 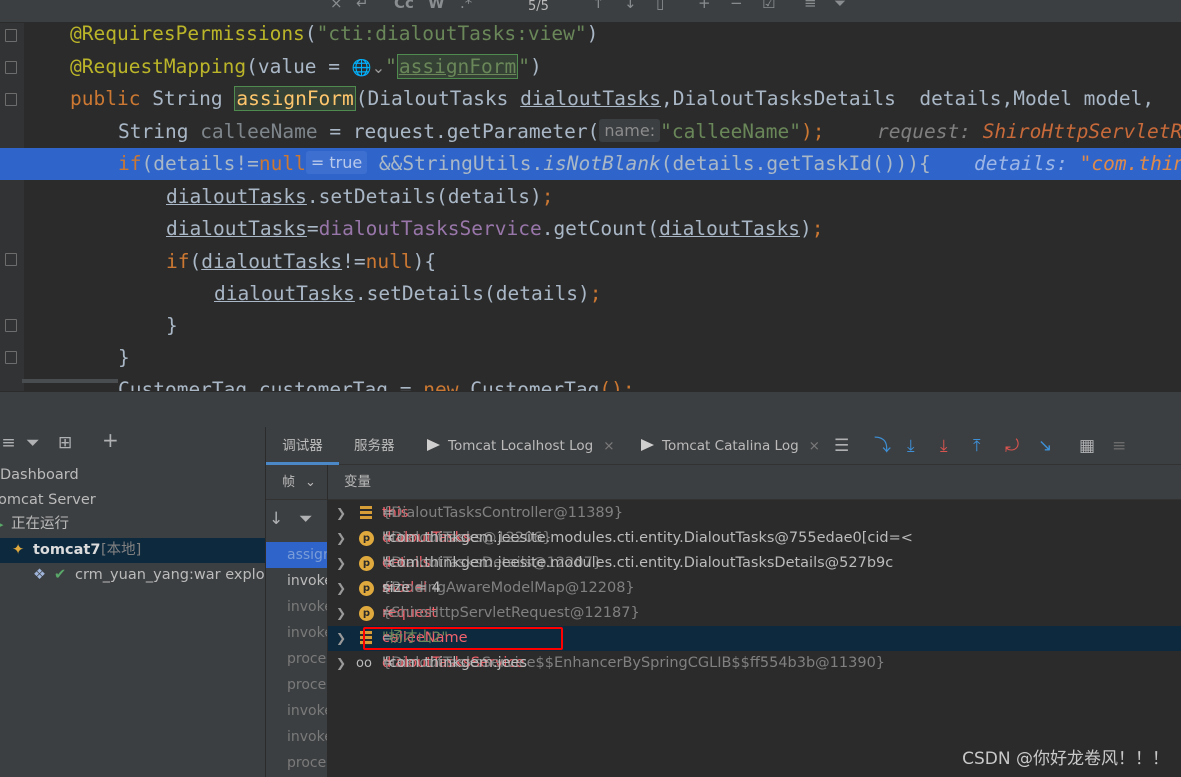 What do you see at coordinates (521, 446) in the screenshot?
I see `tab-tomcat-localhost-log: Tomcat Localhost Log ×` at bounding box center [521, 446].